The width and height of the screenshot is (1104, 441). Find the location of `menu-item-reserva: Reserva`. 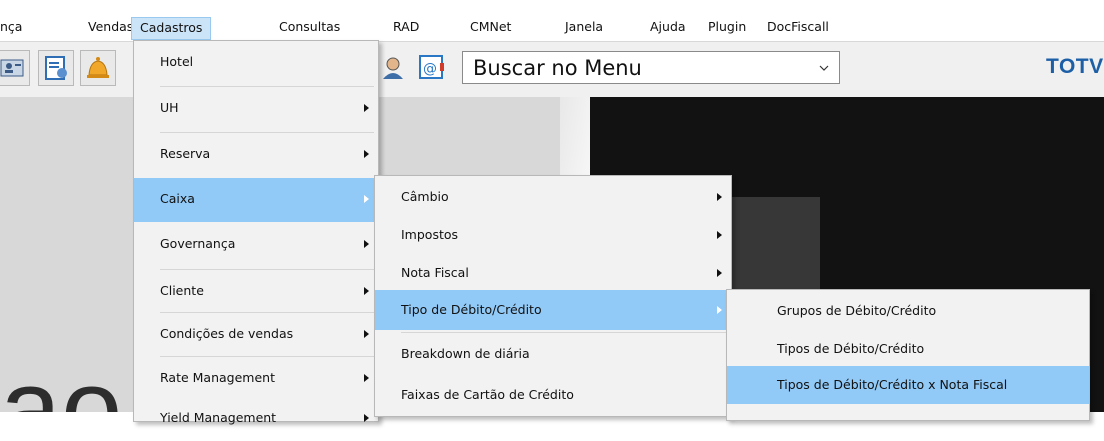

menu-item-reserva: Reserva is located at coordinates (256, 155).